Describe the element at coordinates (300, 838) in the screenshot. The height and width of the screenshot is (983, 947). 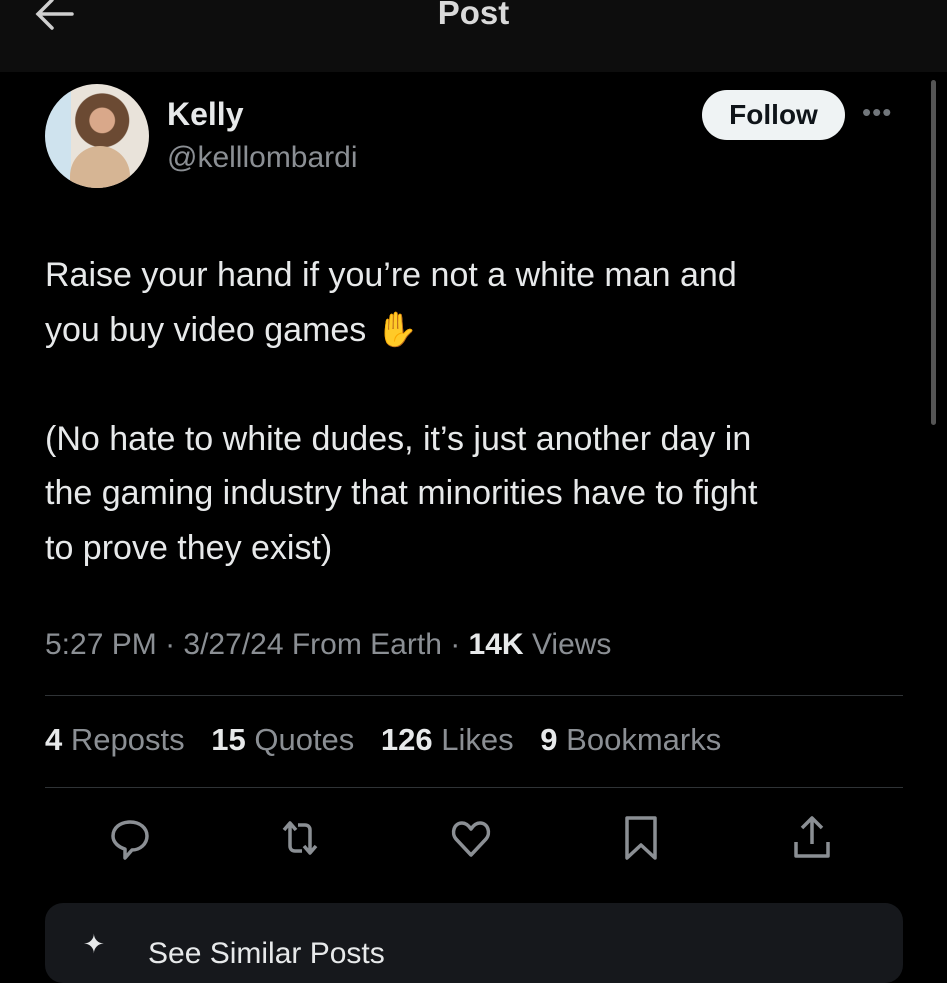
I see `repost-icon` at that location.